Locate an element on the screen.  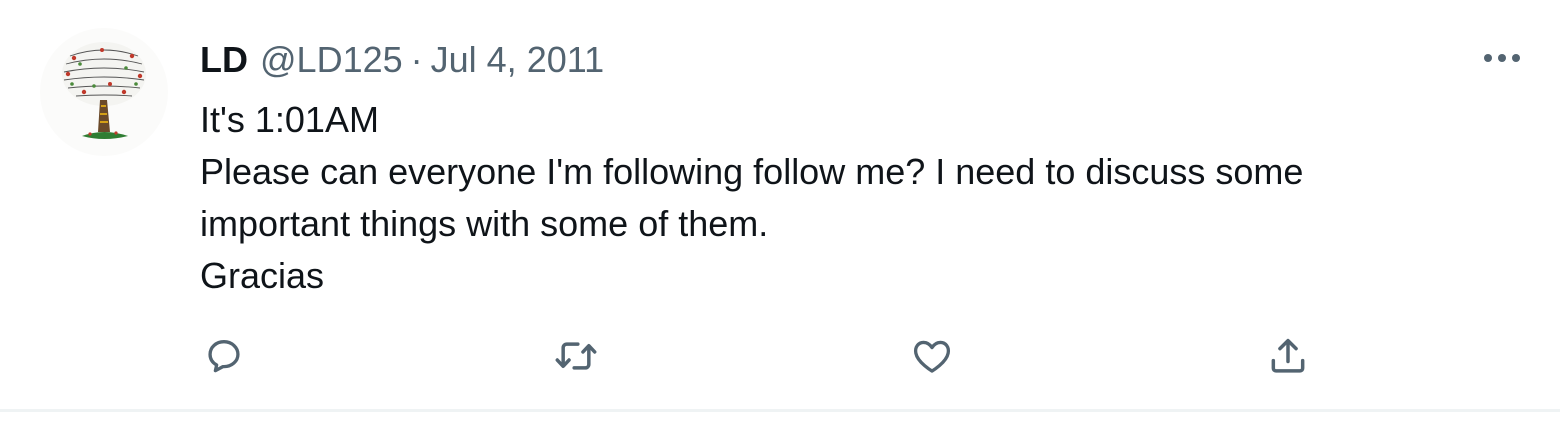
tree-avatar-image is located at coordinates (104, 90).